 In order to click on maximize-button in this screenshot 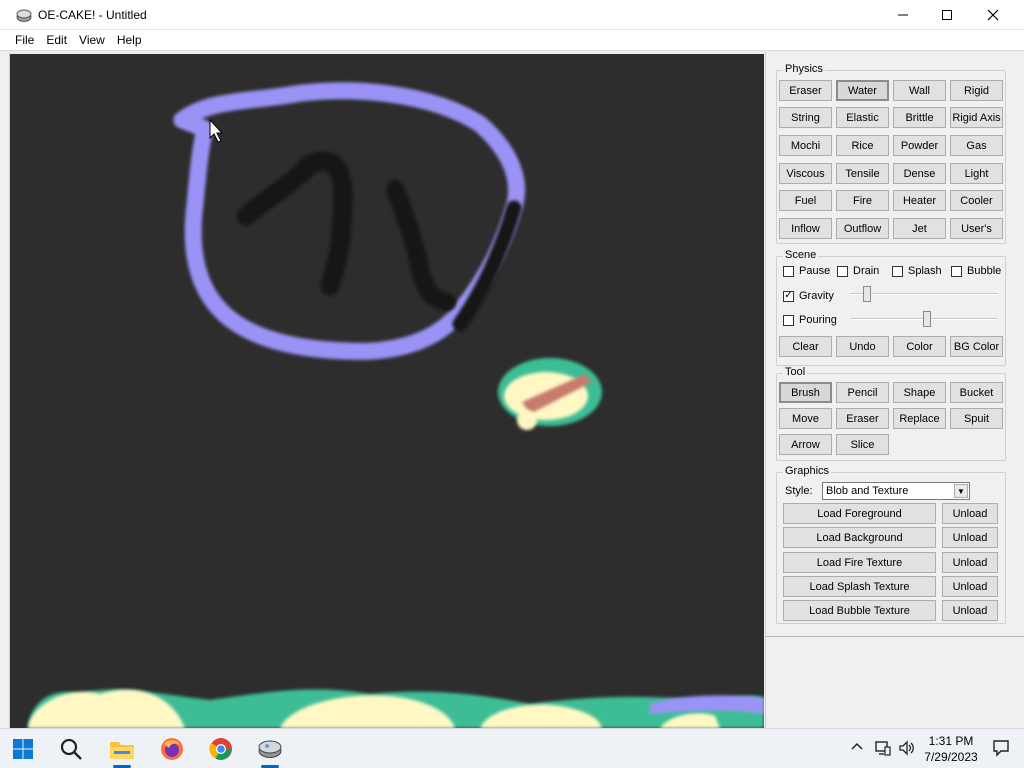, I will do `click(947, 15)`.